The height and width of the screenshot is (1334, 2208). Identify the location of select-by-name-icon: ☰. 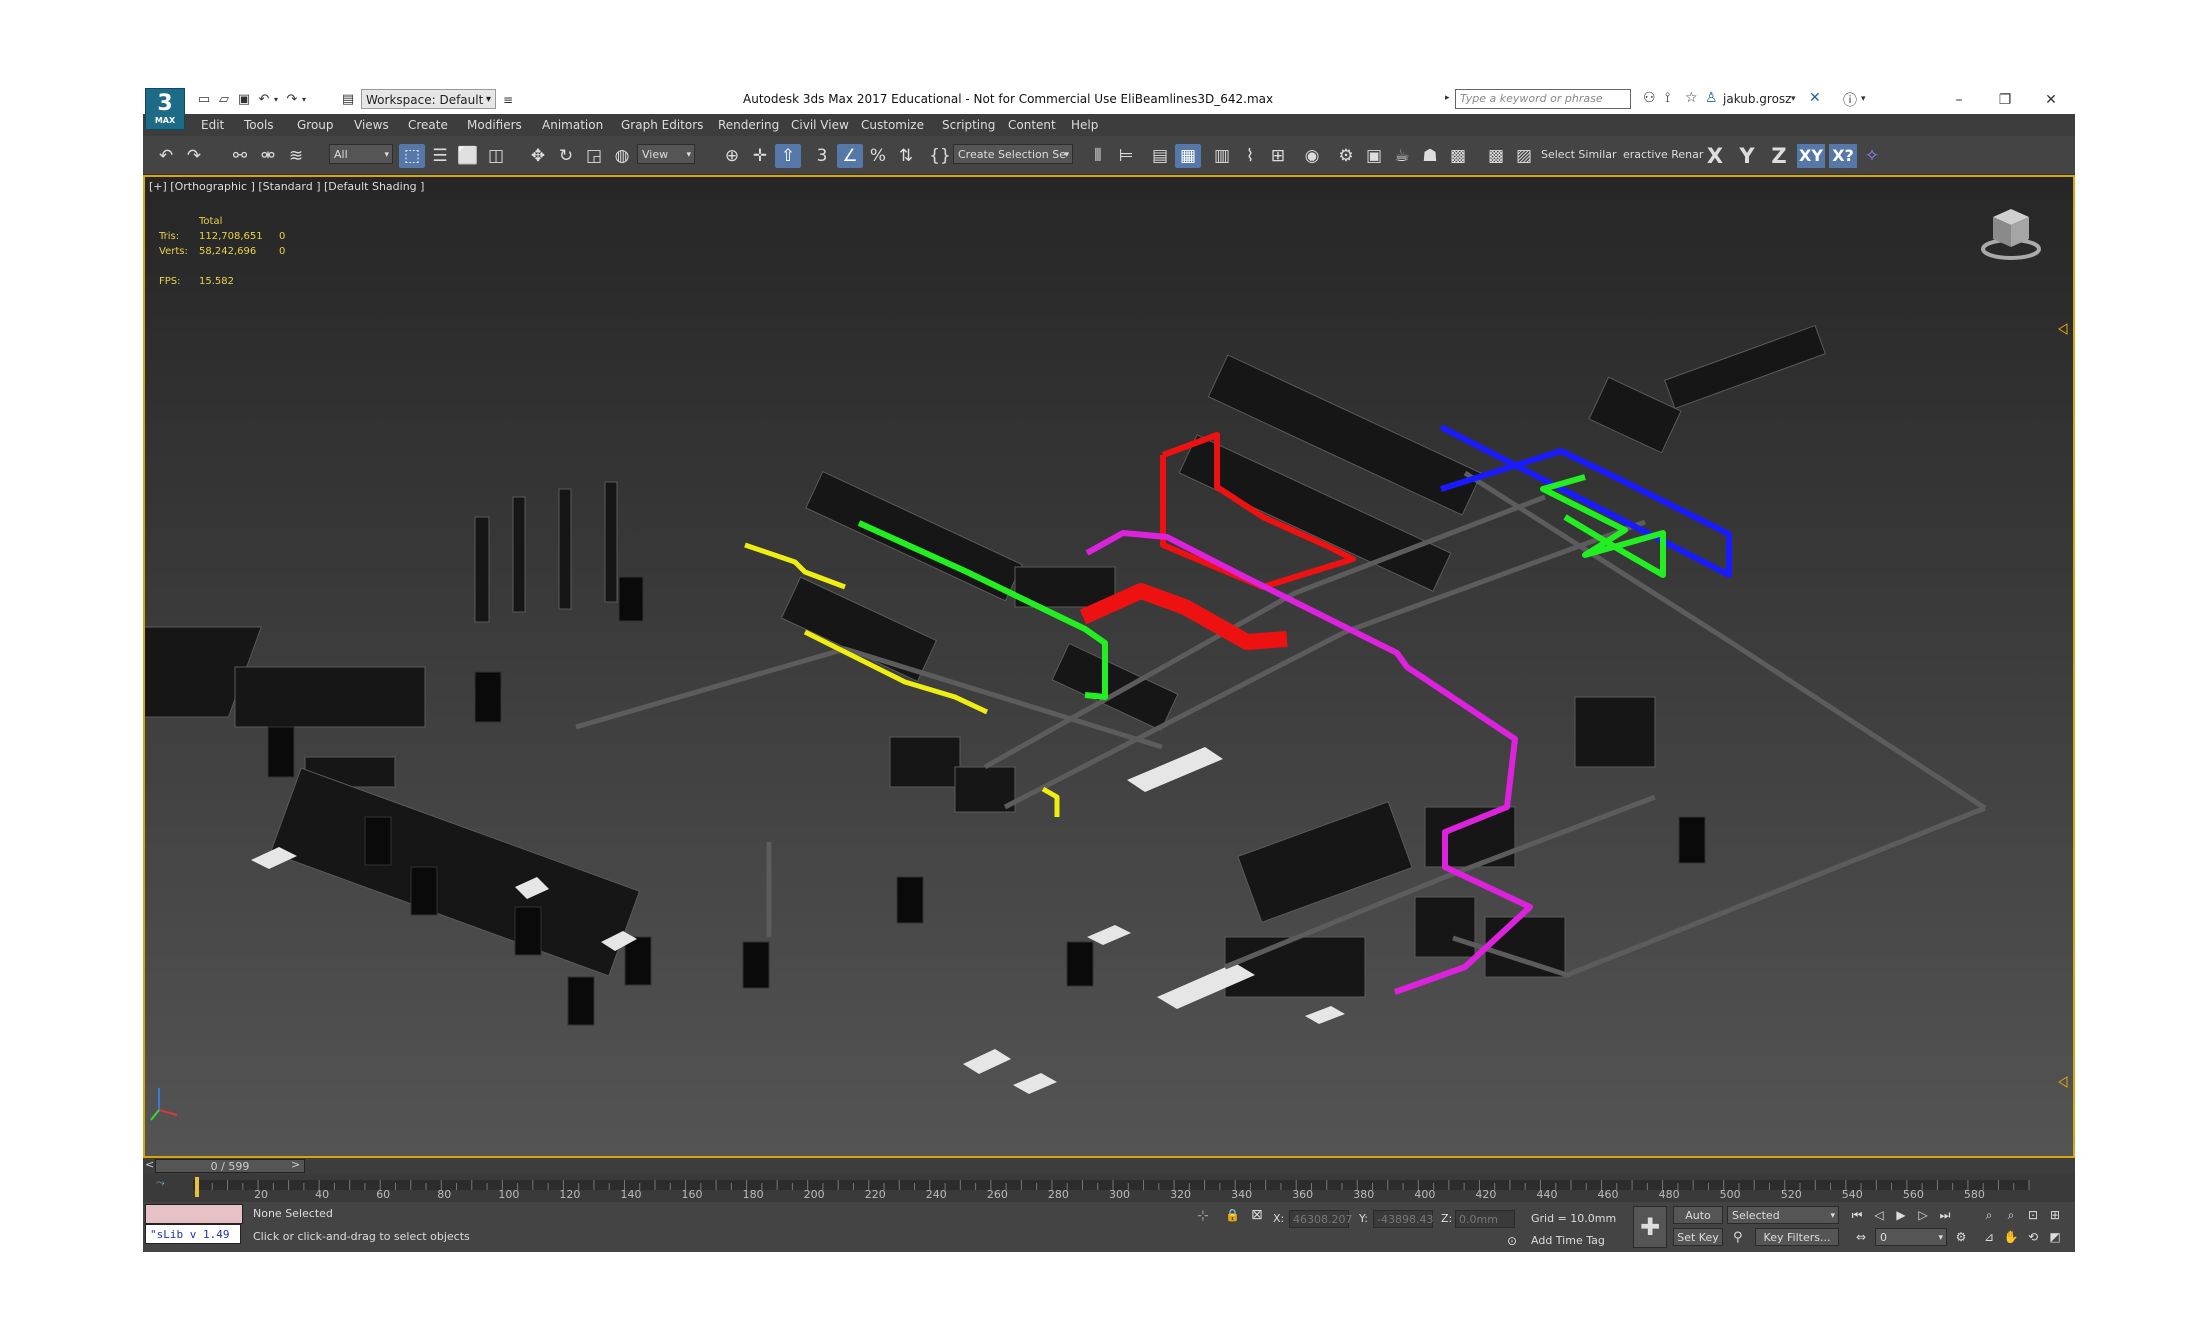
(440, 156).